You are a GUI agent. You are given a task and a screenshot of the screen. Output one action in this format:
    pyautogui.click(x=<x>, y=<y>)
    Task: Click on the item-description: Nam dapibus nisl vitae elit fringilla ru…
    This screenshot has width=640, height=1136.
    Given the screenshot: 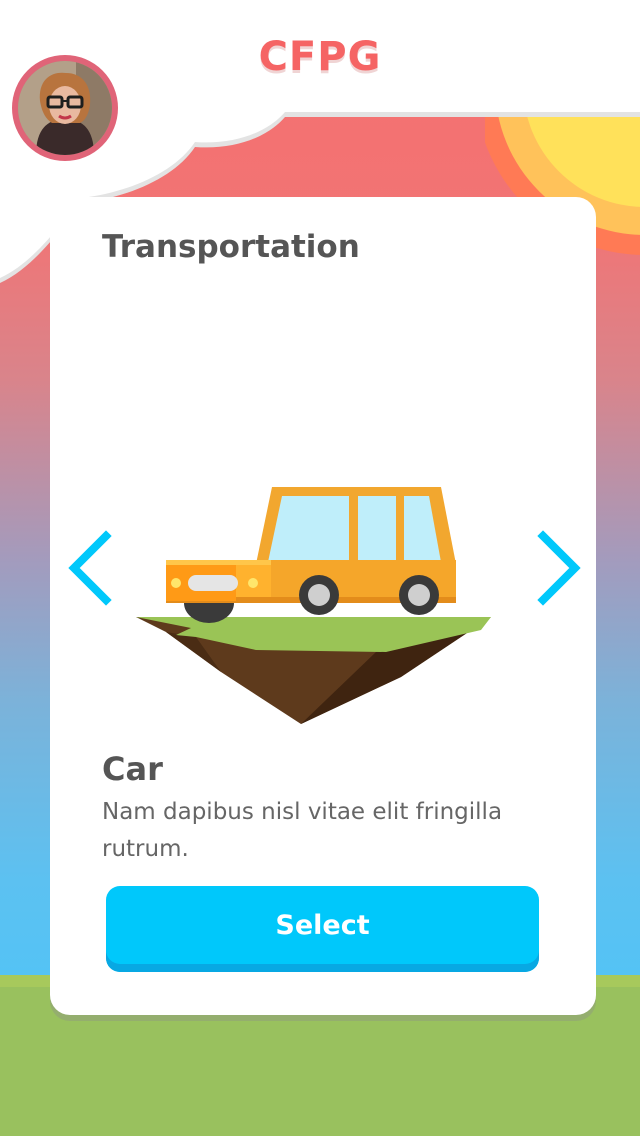 What is the action you would take?
    pyautogui.click(x=302, y=830)
    